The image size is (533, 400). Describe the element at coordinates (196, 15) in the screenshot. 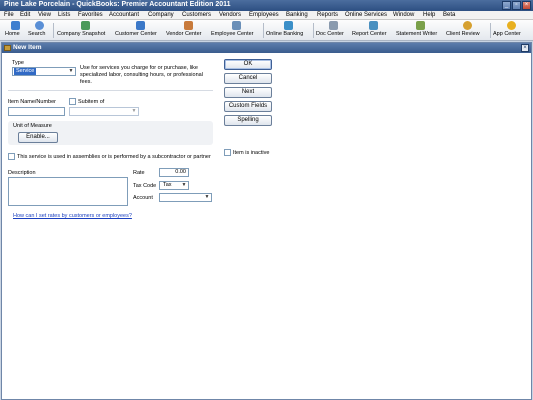

I see `menu-customers: Customers` at that location.